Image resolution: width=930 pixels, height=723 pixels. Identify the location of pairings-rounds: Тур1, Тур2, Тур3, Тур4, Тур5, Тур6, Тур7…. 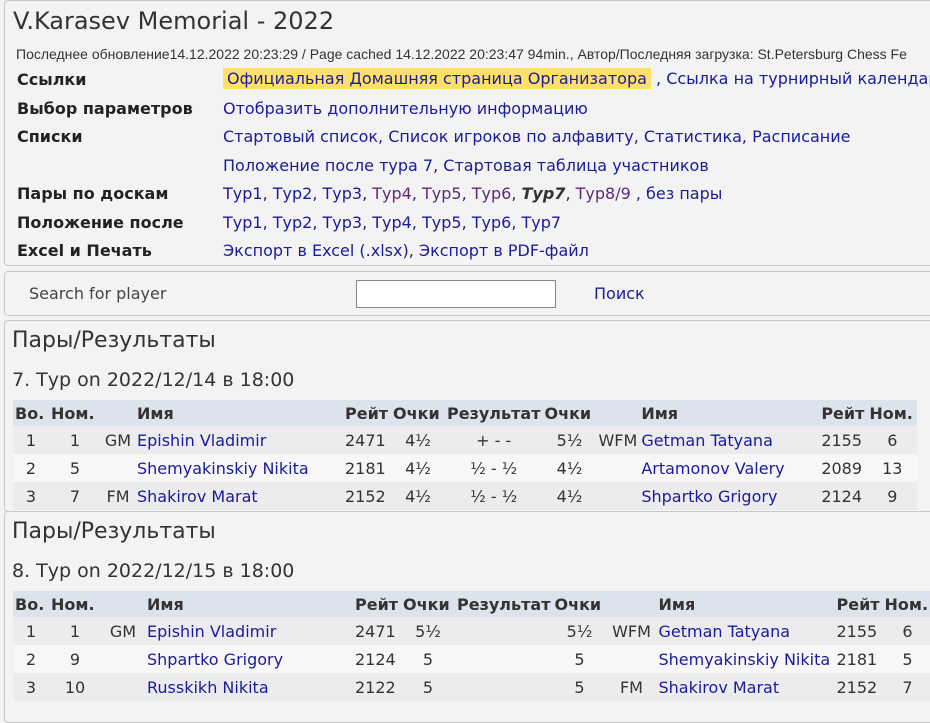
(473, 193).